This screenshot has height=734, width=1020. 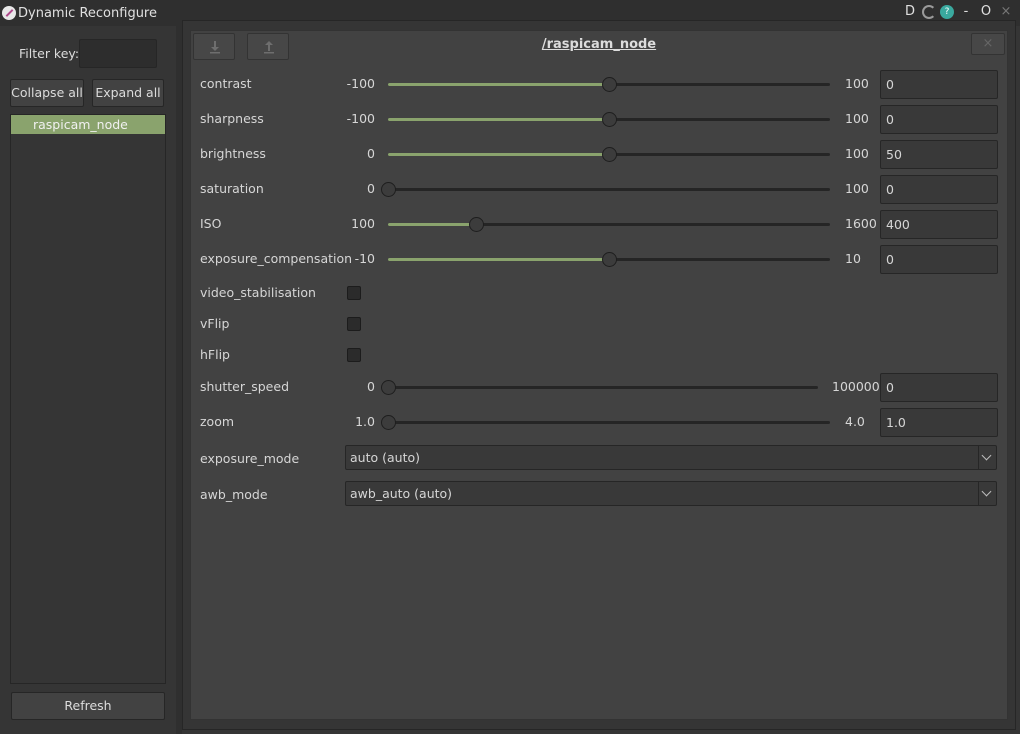 What do you see at coordinates (128, 93) in the screenshot?
I see `expand-all-button: Expand all` at bounding box center [128, 93].